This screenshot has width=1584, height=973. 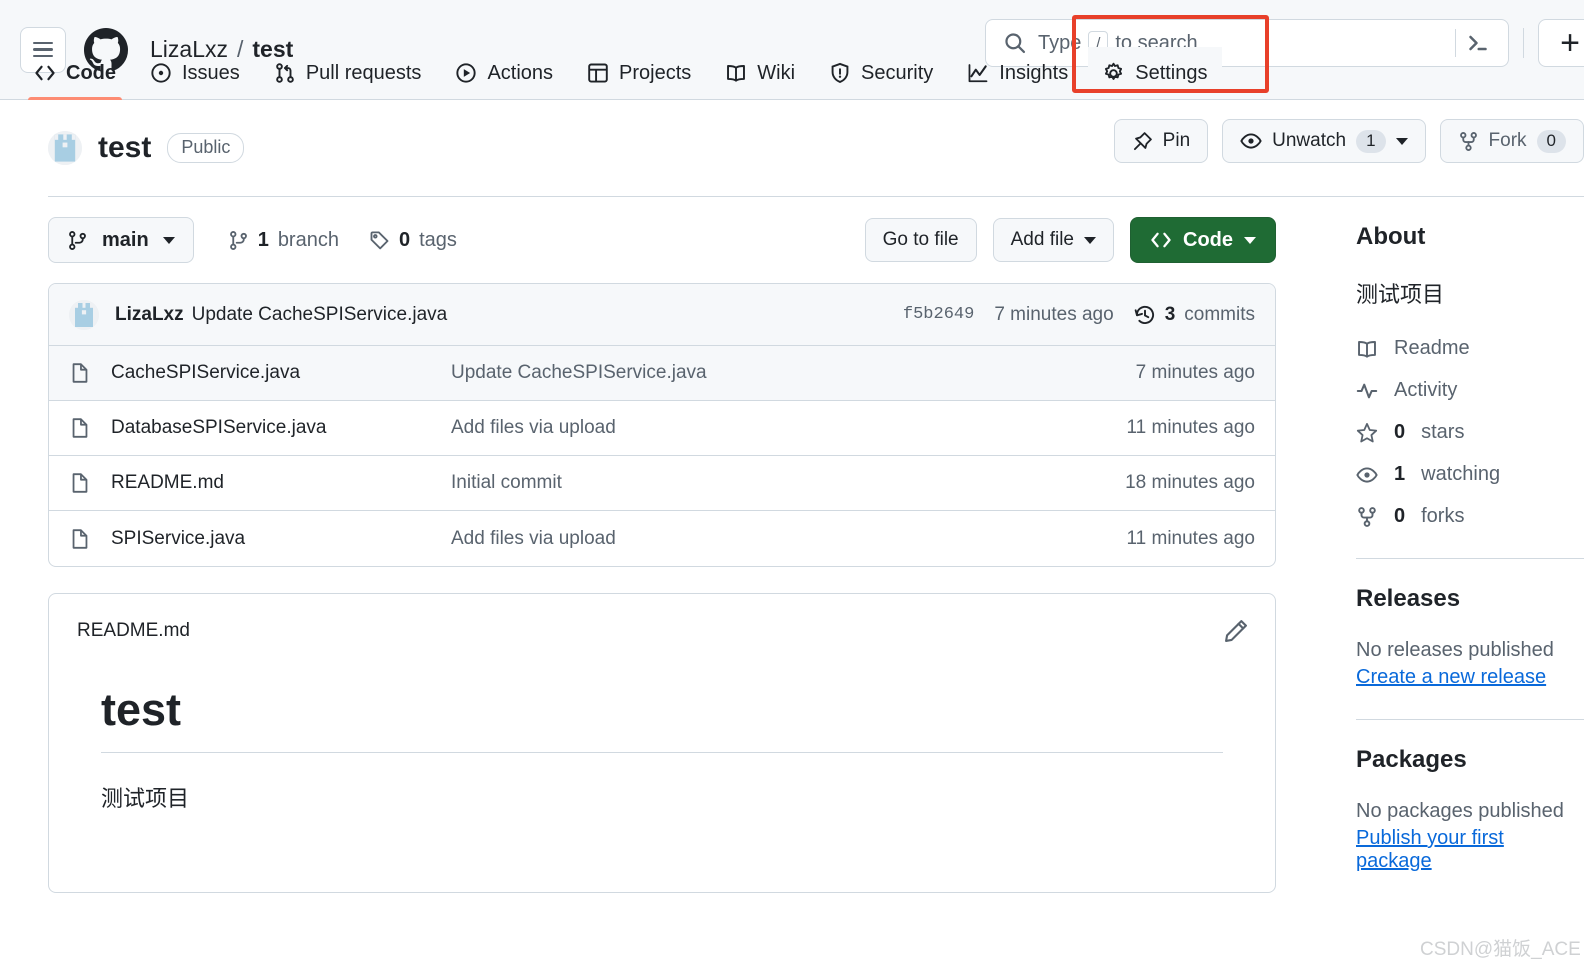 I want to click on releases-empty-text: No releases published, so click(x=1455, y=650).